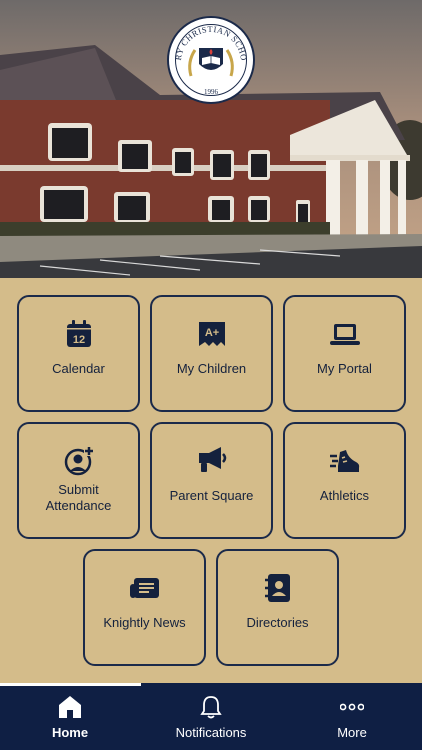 Image resolution: width=422 pixels, height=750 pixels. I want to click on tile-label: Calendar, so click(78, 368).